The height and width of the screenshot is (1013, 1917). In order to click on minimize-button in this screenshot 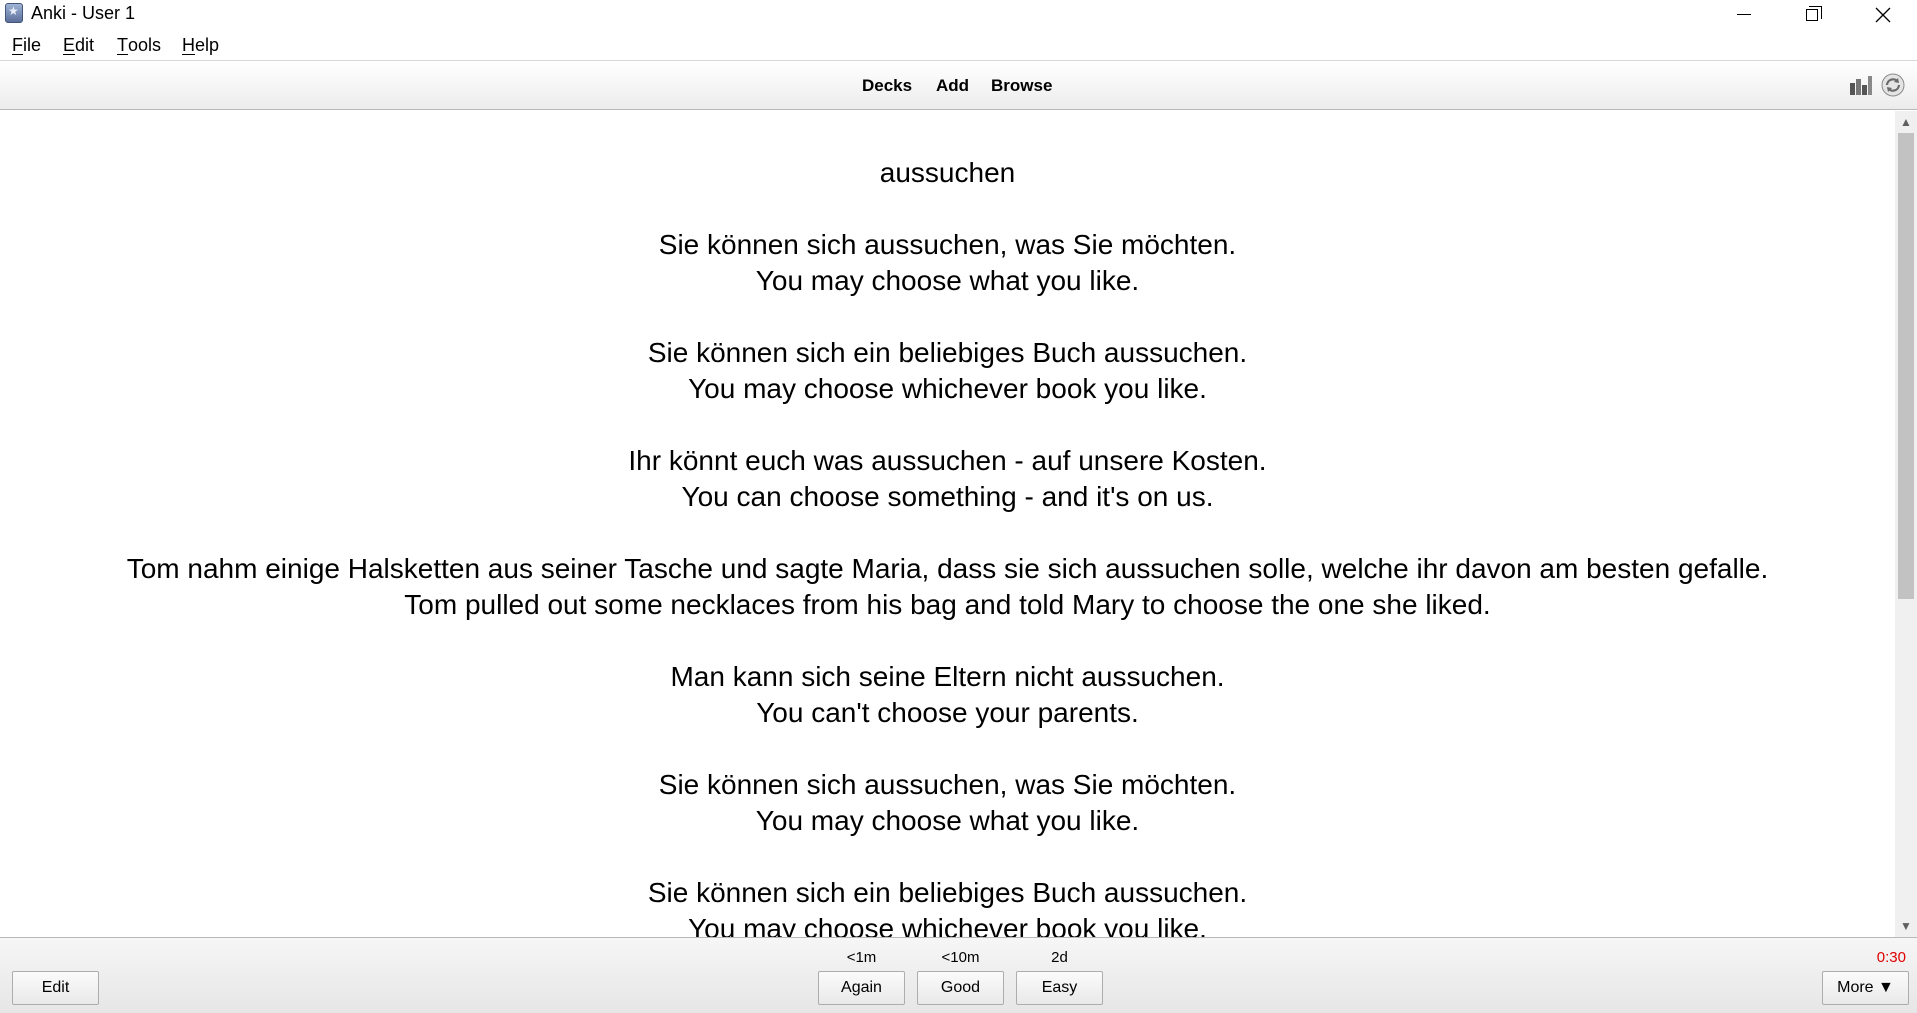, I will do `click(1744, 14)`.